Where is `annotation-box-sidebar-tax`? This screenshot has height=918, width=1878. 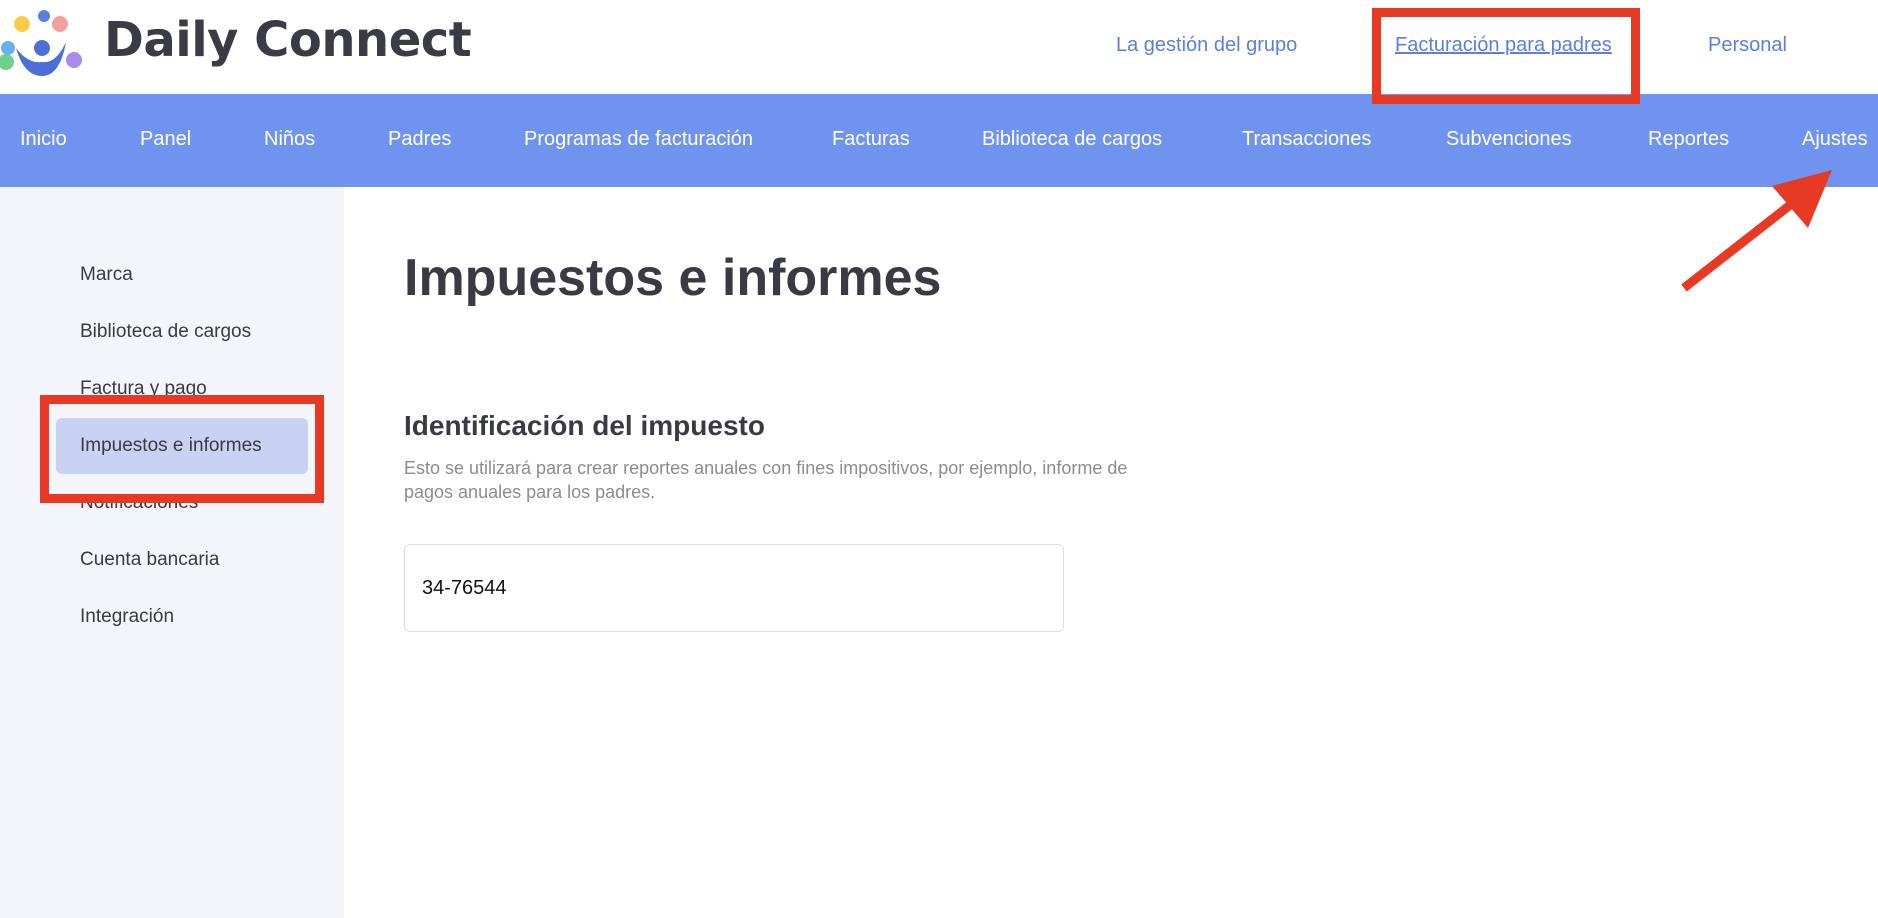 annotation-box-sidebar-tax is located at coordinates (182, 449).